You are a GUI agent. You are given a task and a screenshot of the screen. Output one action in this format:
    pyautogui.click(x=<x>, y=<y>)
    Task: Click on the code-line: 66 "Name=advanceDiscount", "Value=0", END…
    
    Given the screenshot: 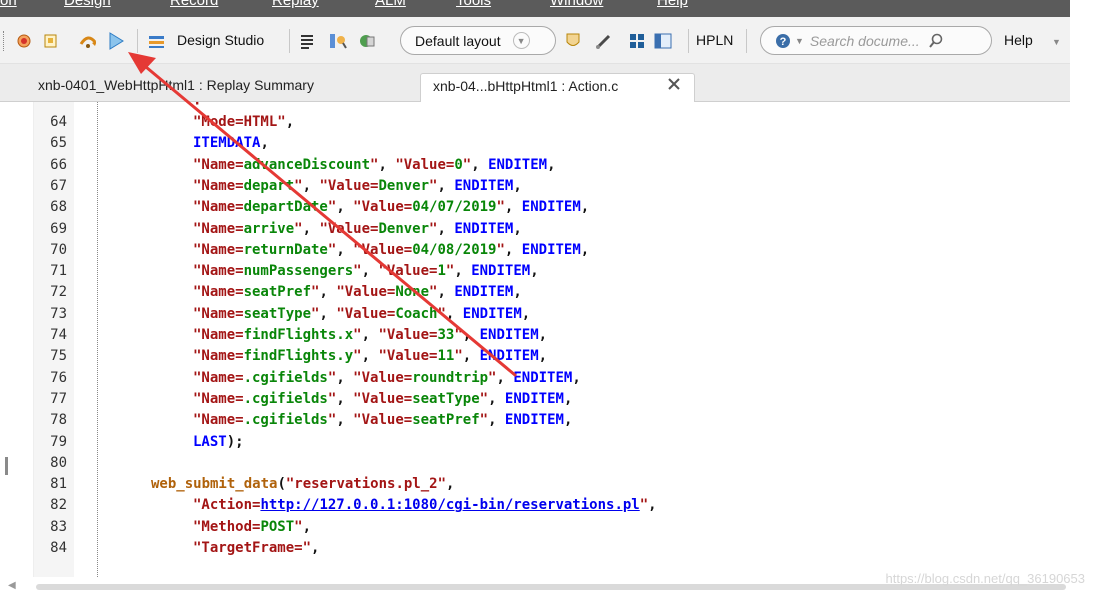 What is the action you would take?
    pyautogui.click(x=535, y=165)
    